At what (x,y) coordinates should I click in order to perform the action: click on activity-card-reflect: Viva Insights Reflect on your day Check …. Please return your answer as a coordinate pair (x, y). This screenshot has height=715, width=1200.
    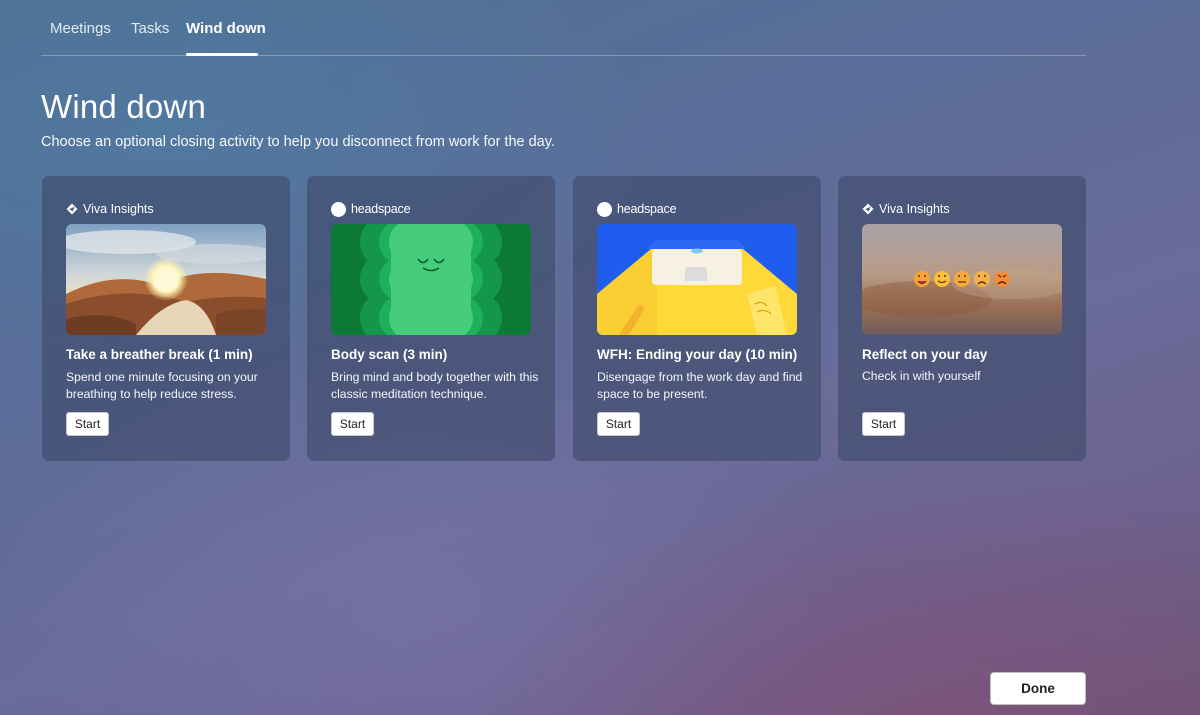
    Looking at the image, I should click on (962, 318).